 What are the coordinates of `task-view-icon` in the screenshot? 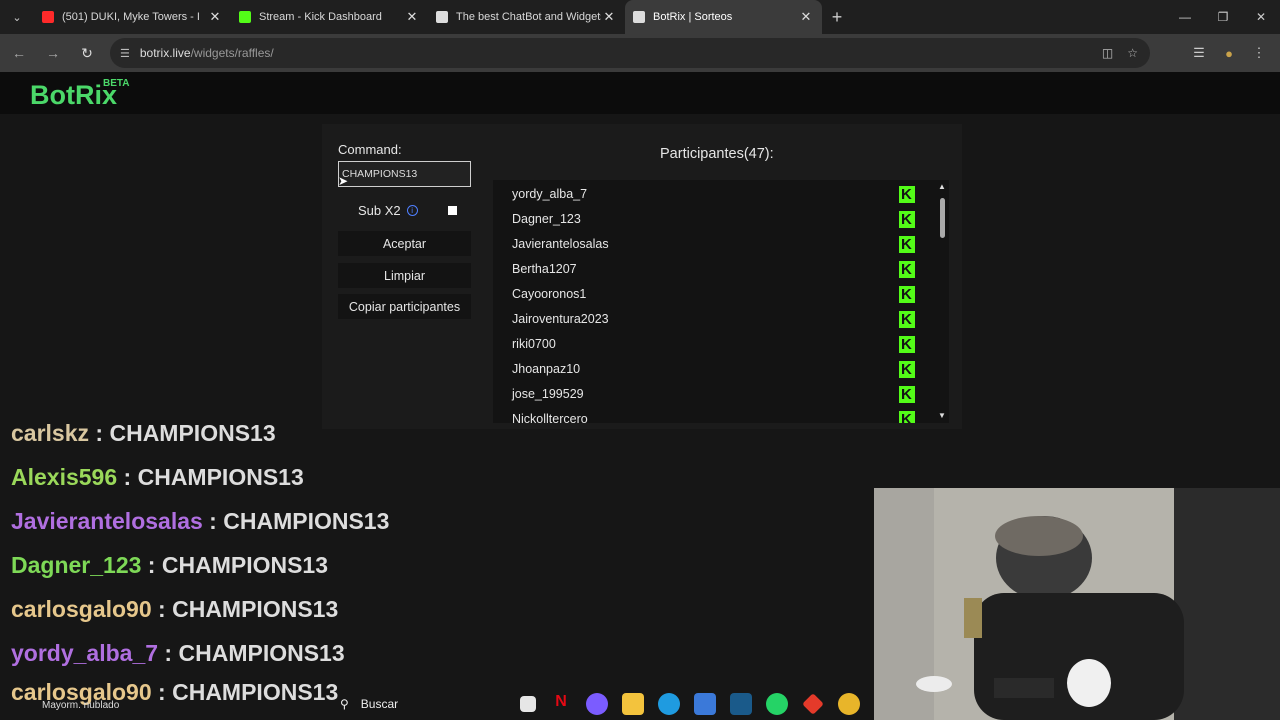 It's located at (528, 704).